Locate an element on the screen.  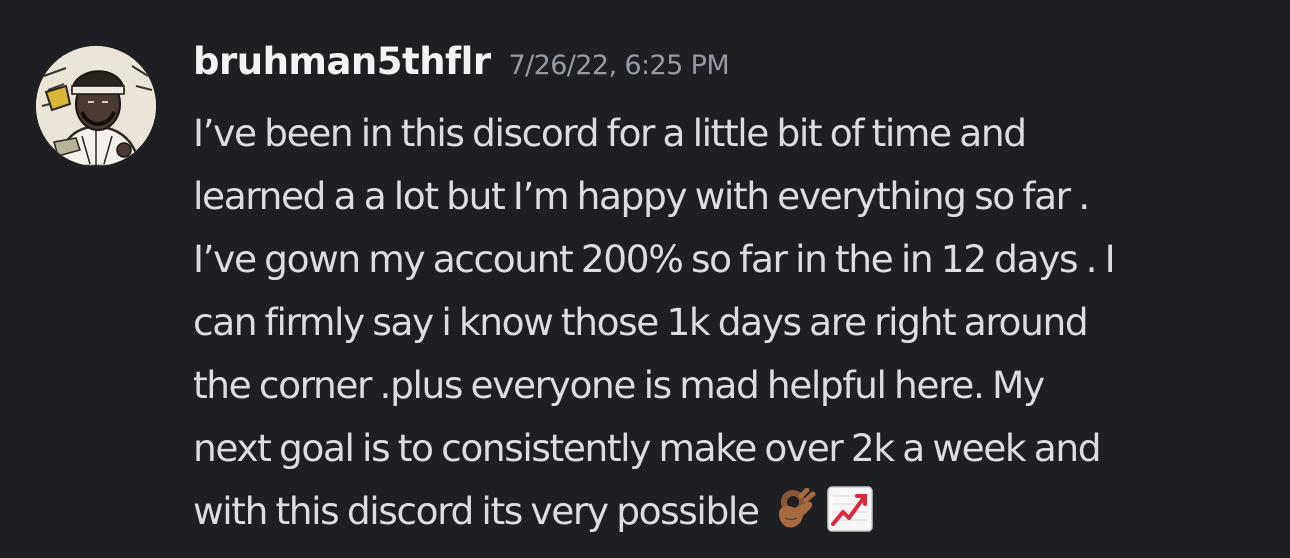
chart-increasing-emoji-icon is located at coordinates (849, 509).